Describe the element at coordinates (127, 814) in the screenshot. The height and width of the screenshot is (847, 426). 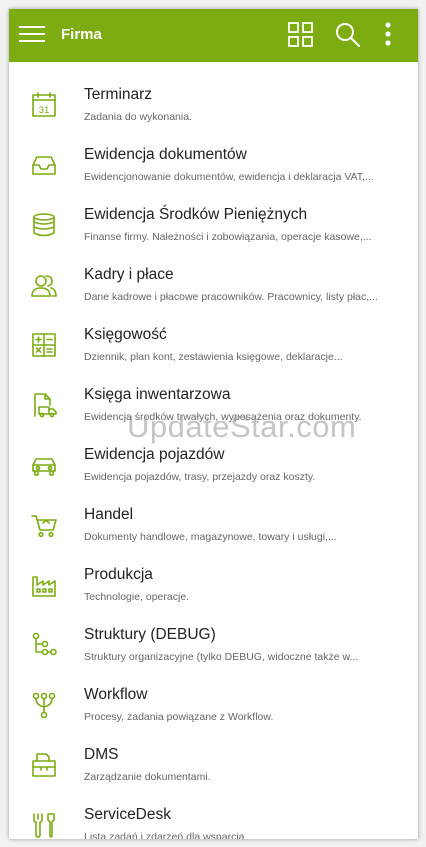
I see `item-name: ServiceDesk` at that location.